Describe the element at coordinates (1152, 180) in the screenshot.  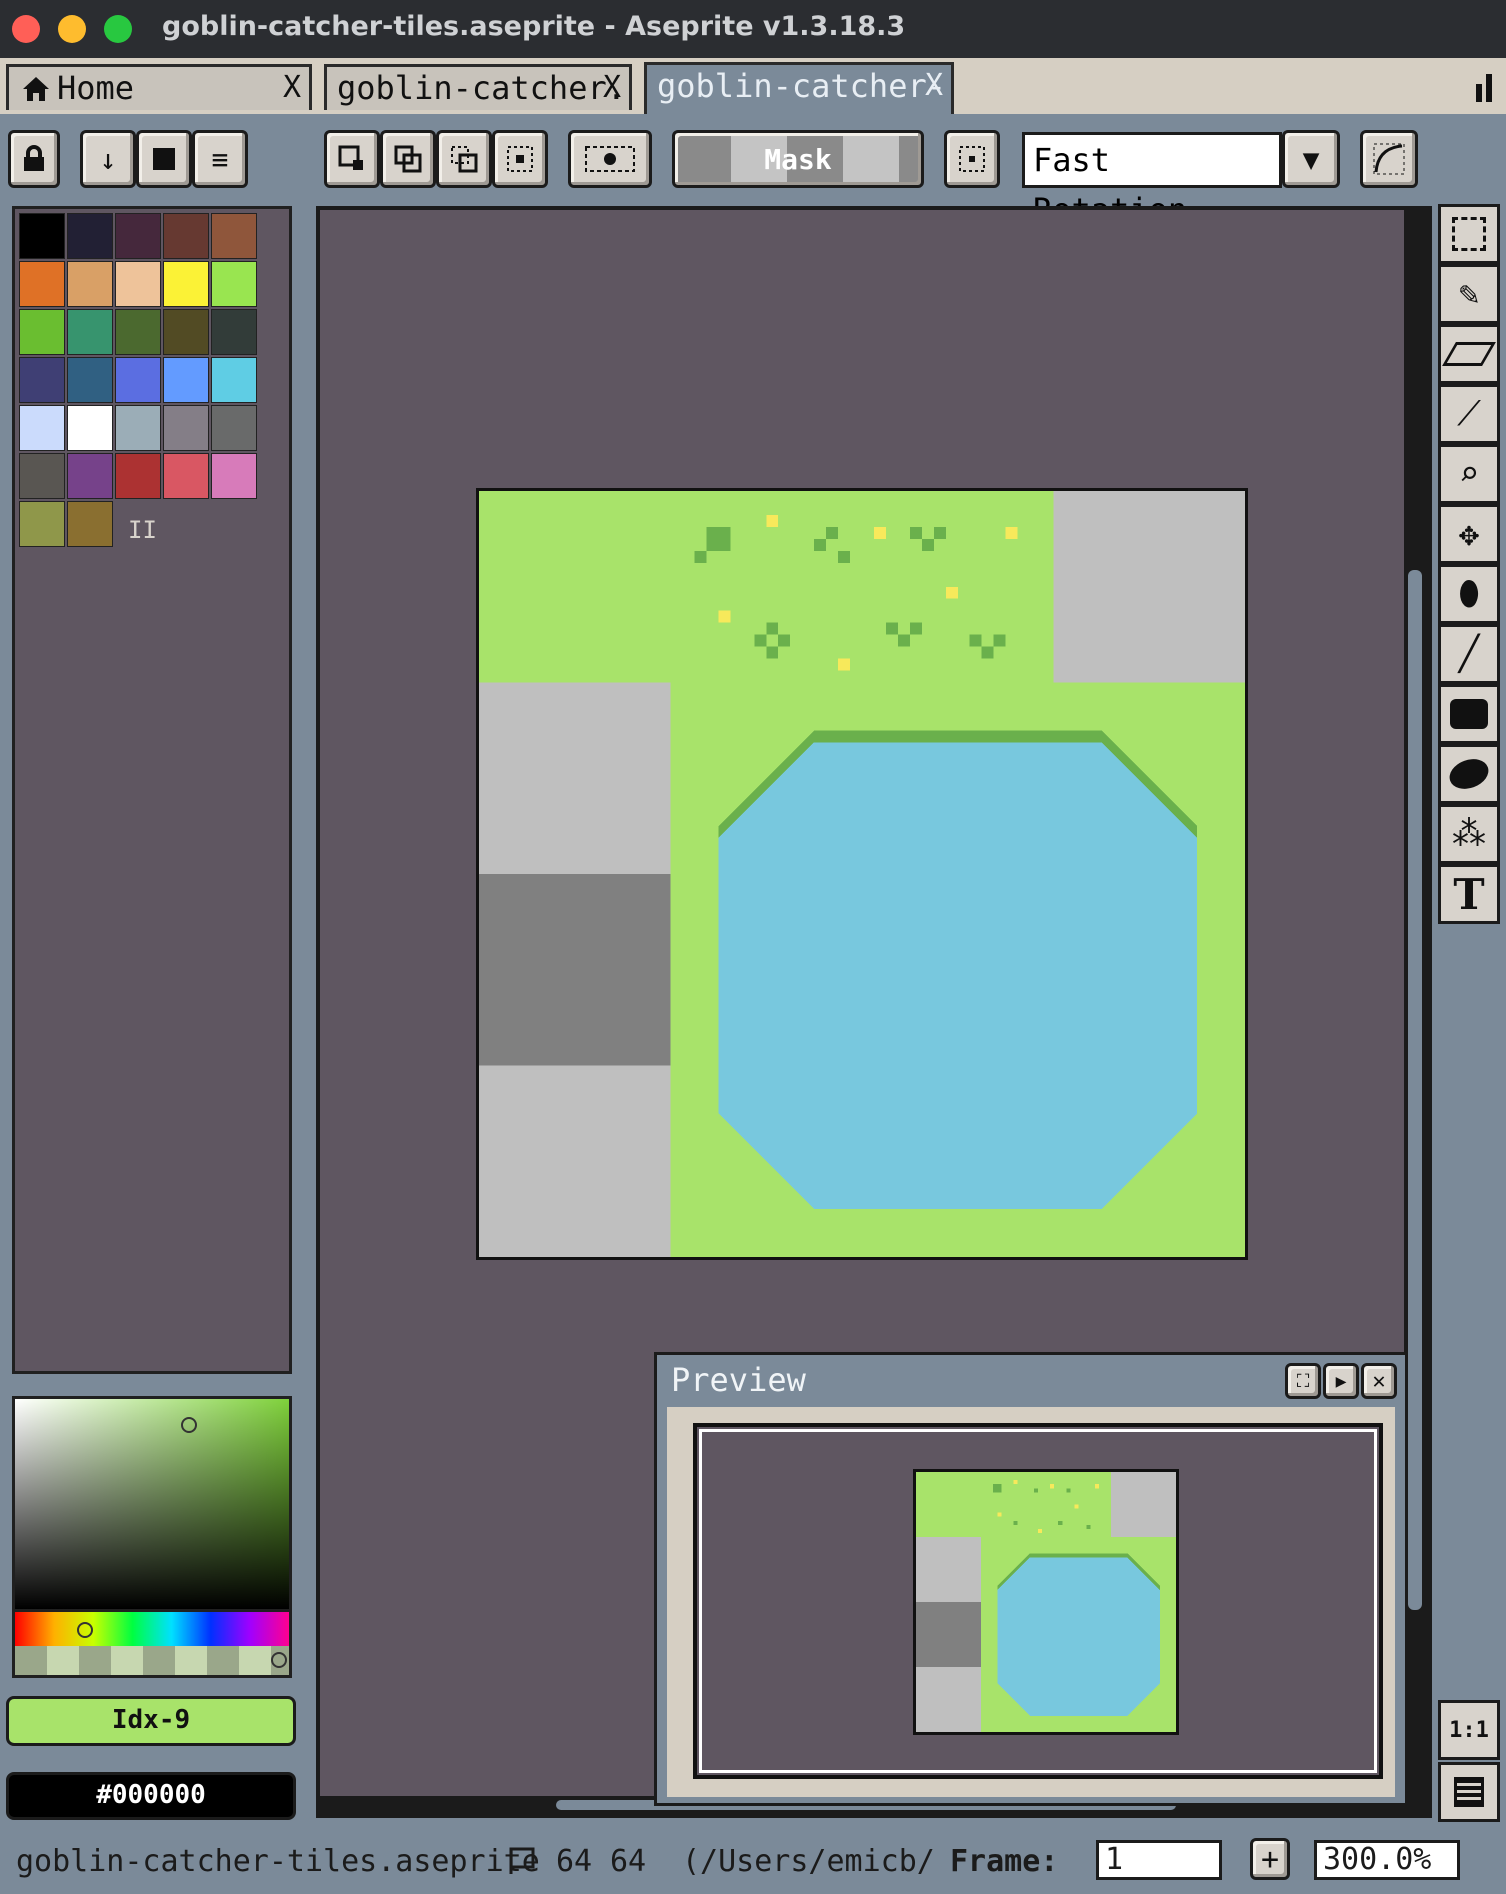
I see `rotation-algorithm-select: Fast Rotation` at that location.